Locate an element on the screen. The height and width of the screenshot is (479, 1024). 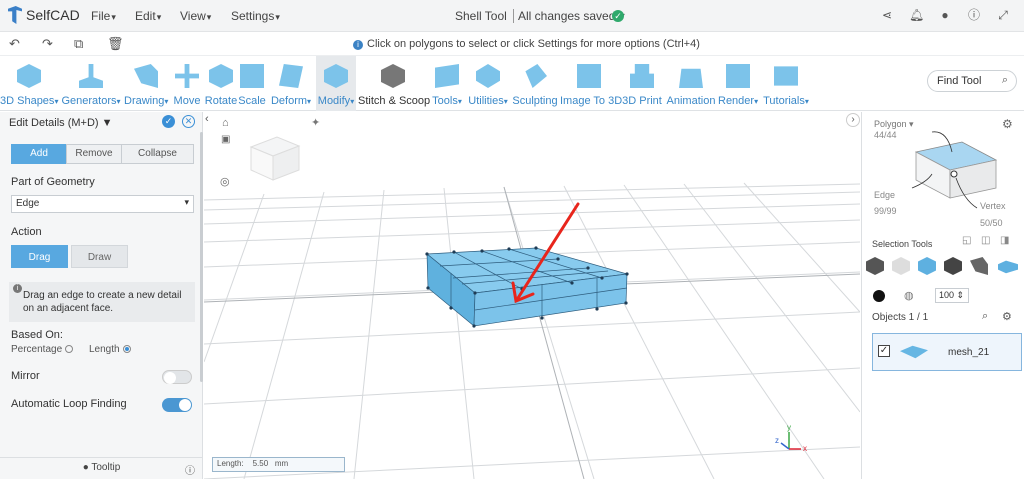
toolbar-render: Render is located at coordinates (738, 83).